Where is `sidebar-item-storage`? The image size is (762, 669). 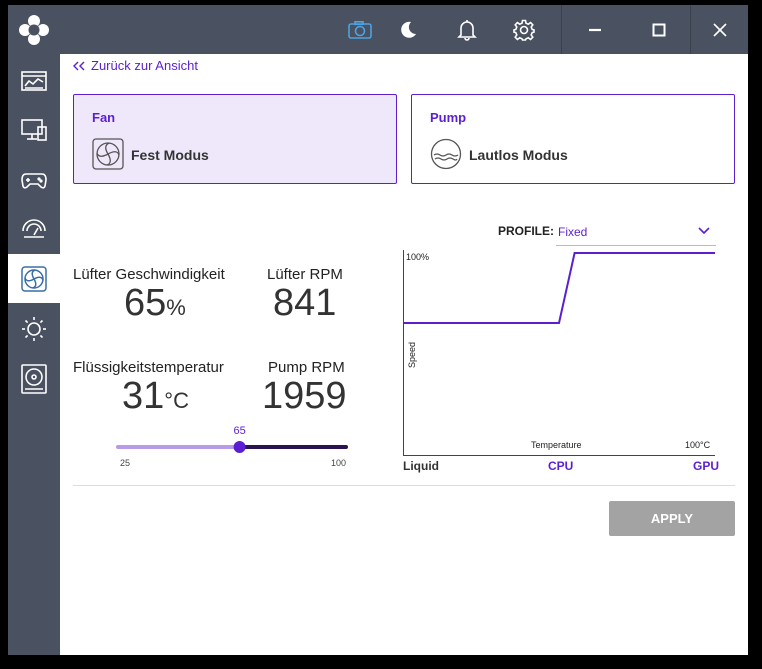
sidebar-item-storage is located at coordinates (34, 378).